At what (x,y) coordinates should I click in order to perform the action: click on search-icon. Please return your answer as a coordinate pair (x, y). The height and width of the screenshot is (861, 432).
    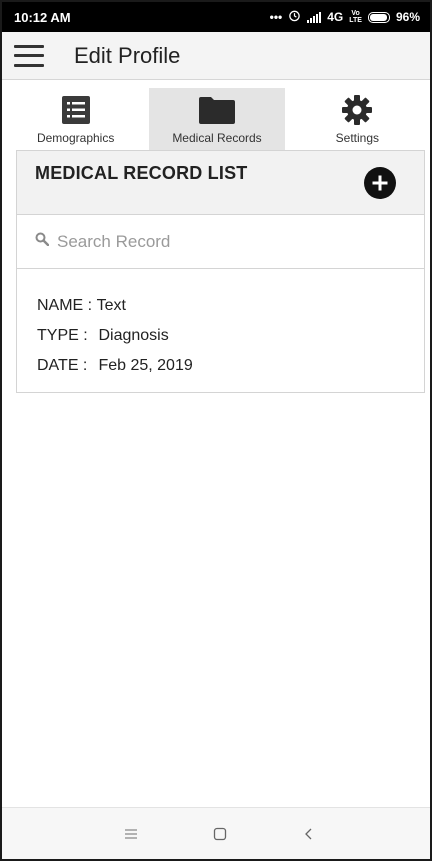
    Looking at the image, I should click on (42, 241).